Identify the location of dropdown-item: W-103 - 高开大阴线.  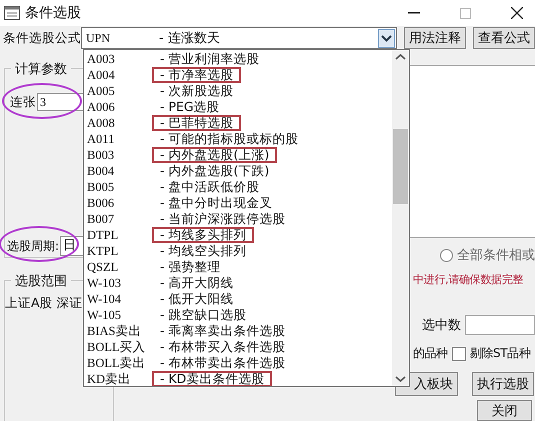
(238, 283).